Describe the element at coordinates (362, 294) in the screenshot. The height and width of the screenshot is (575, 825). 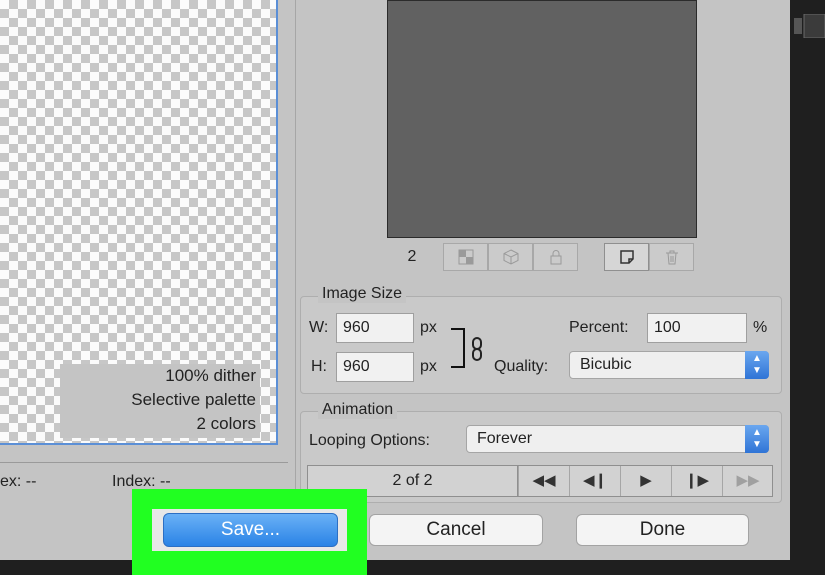
I see `image-size-legend: Image Size` at that location.